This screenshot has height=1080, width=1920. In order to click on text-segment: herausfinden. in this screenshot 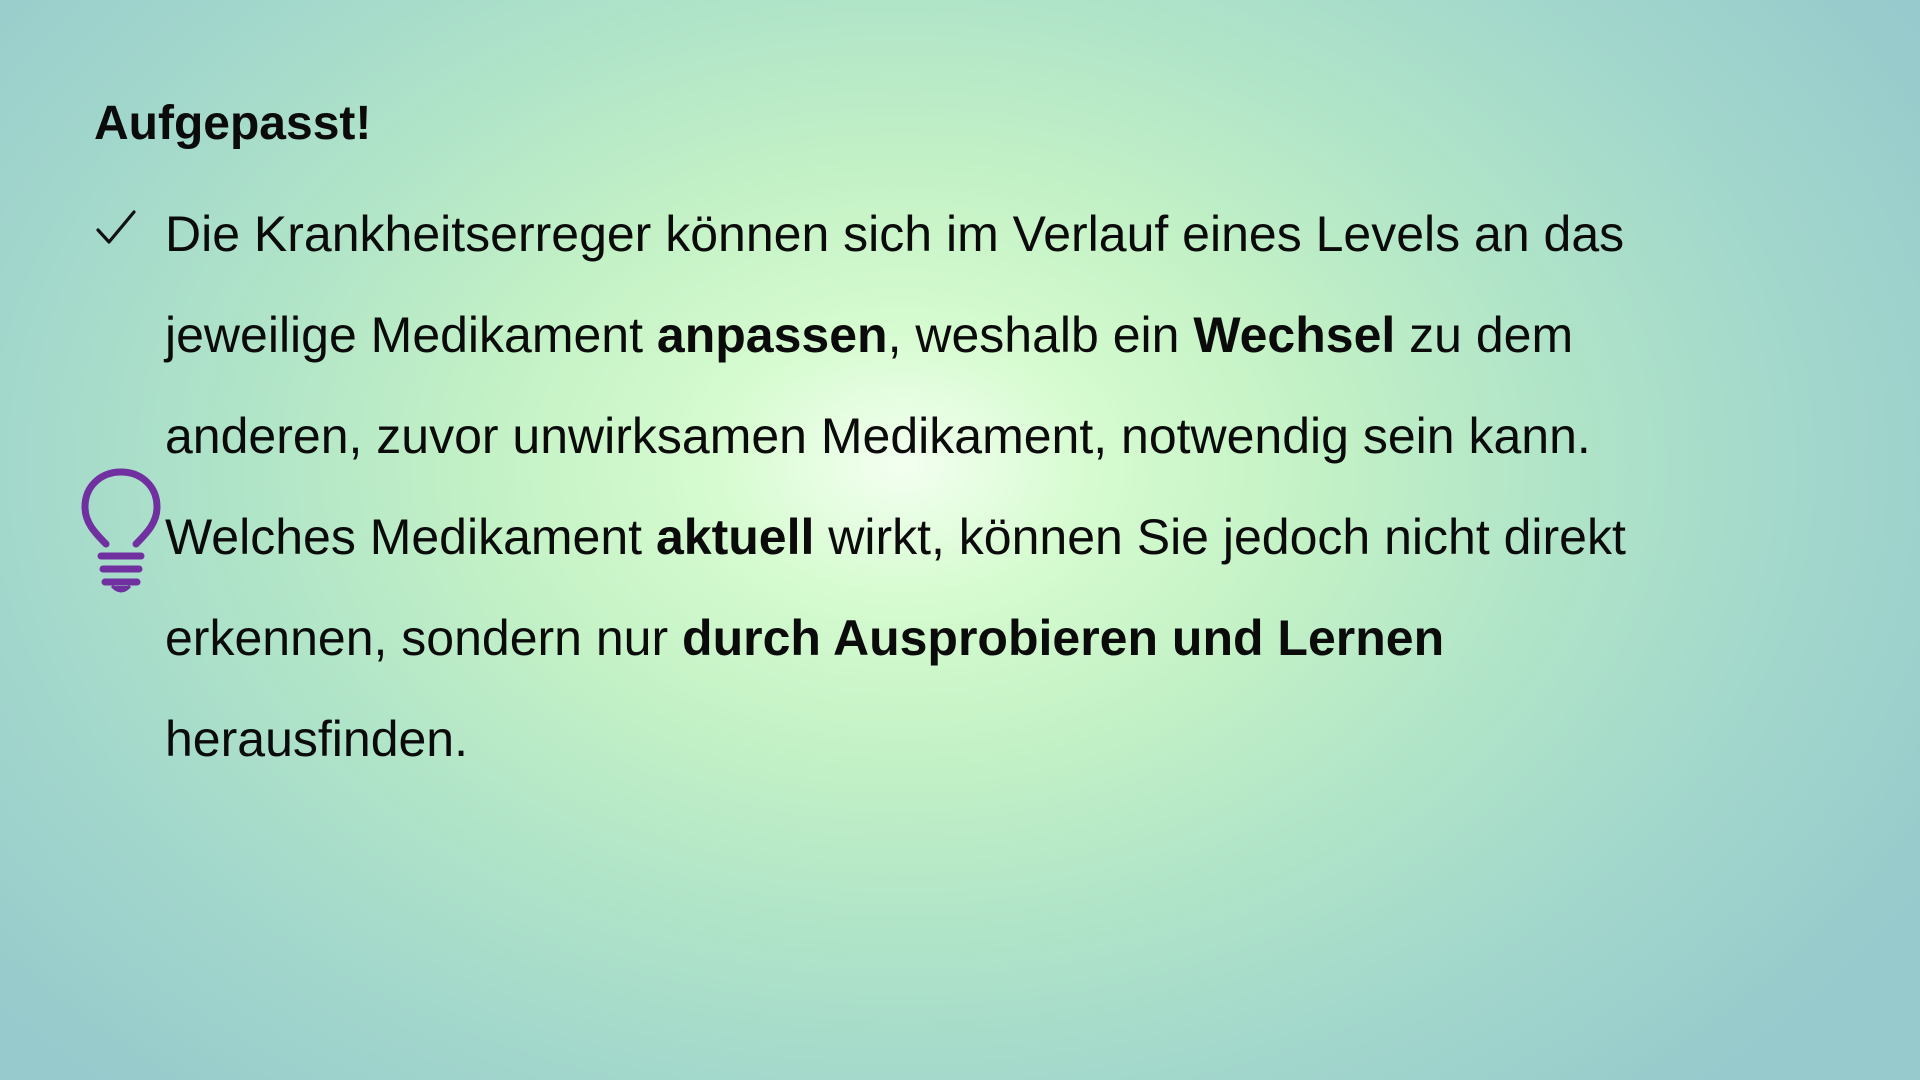, I will do `click(317, 739)`.